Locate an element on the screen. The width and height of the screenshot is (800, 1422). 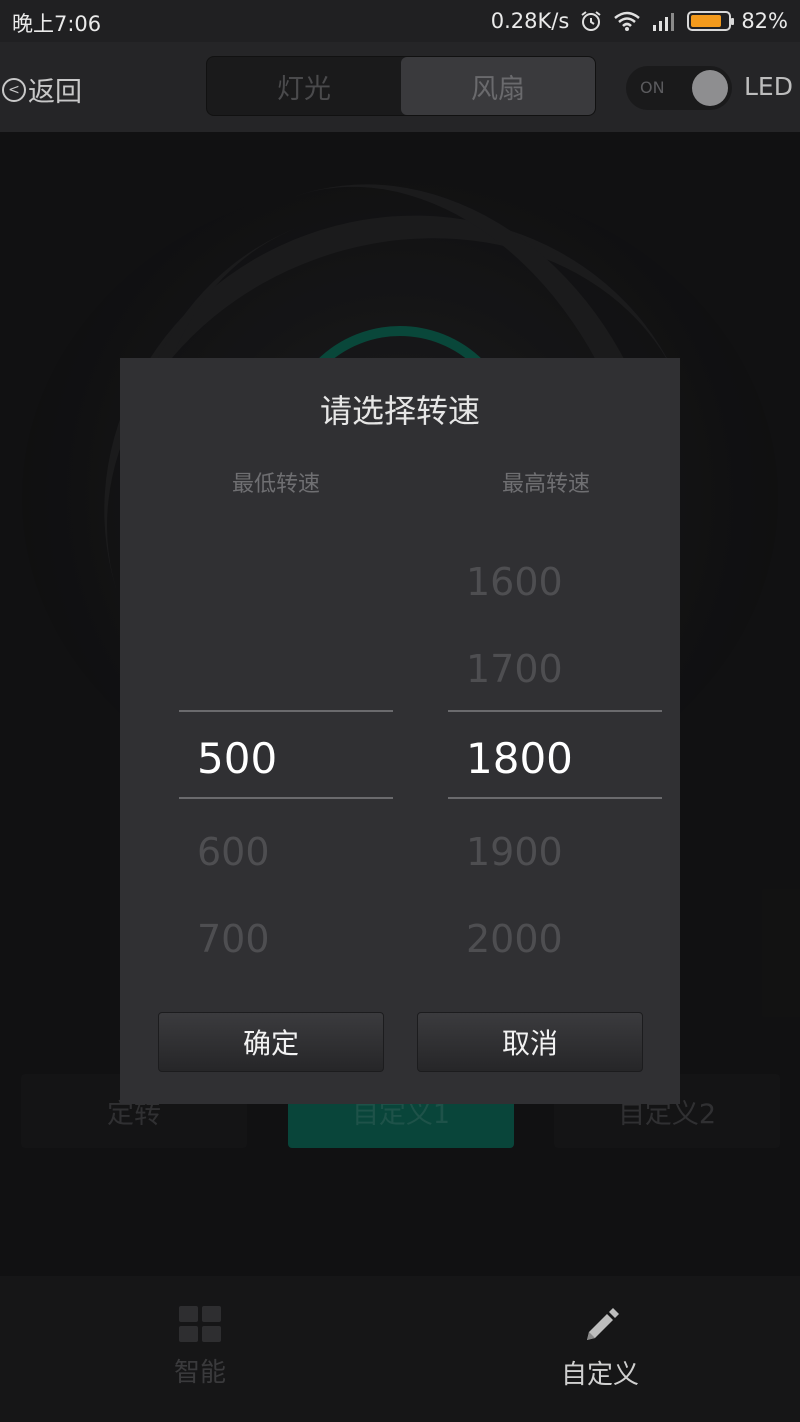
cancel-button: 取消 is located at coordinates (530, 1042).